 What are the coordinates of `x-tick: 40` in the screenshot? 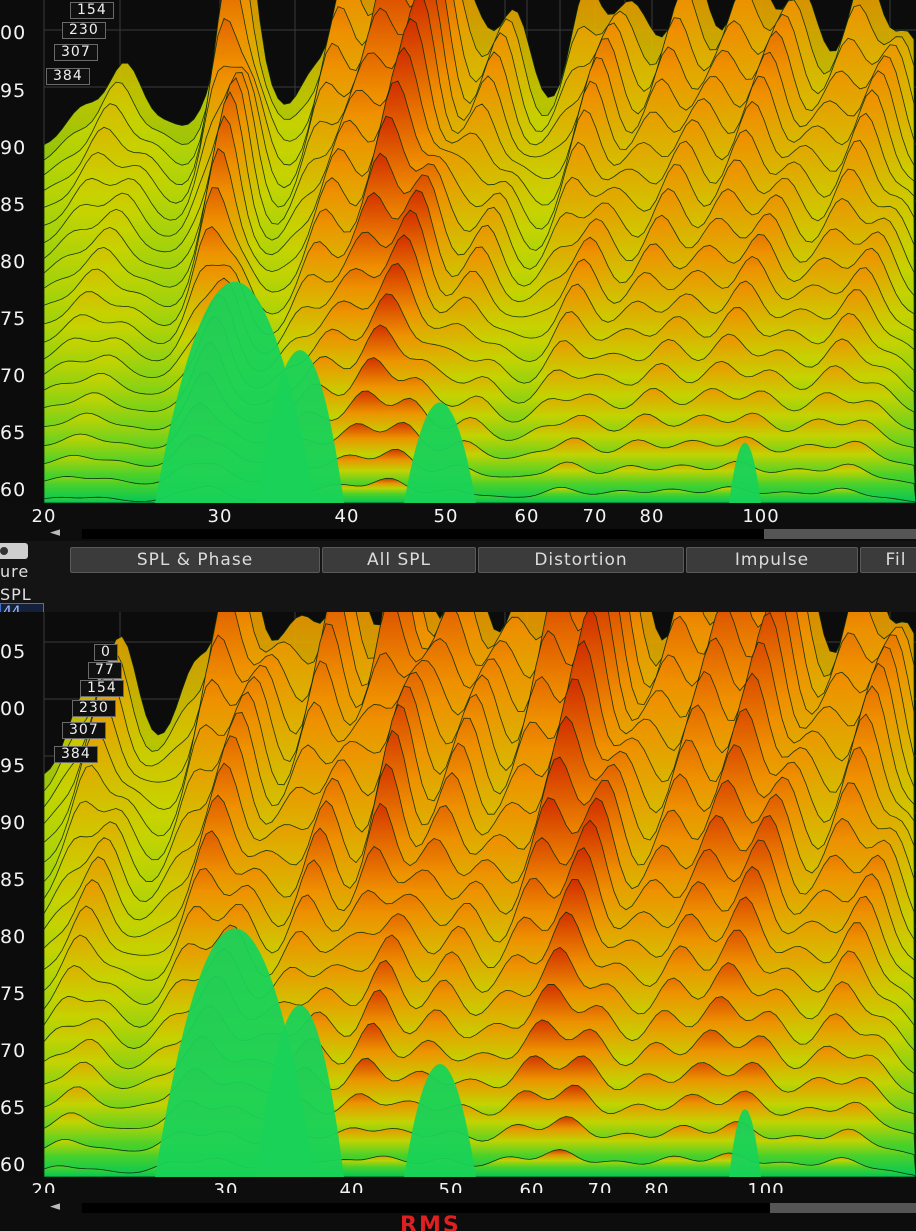 It's located at (347, 516).